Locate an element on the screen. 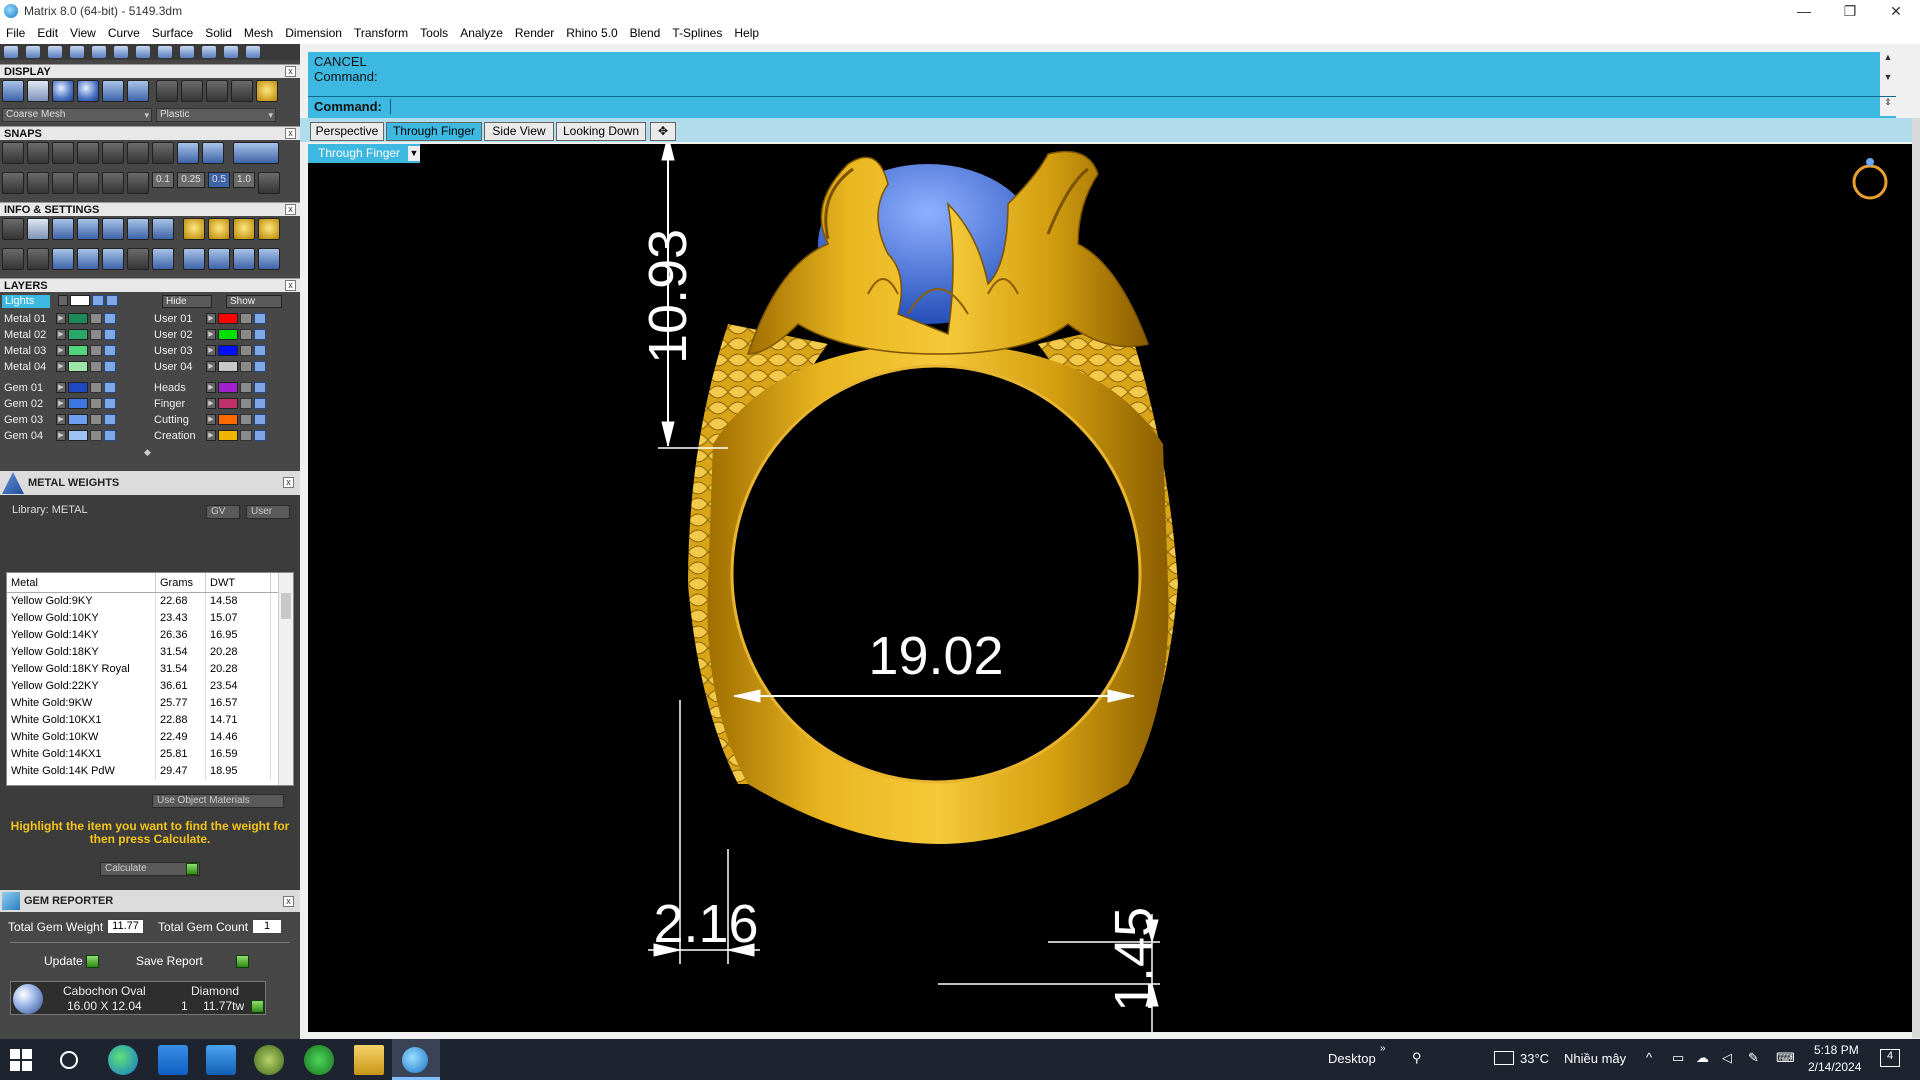  snap-near-icon is located at coordinates (38, 153).